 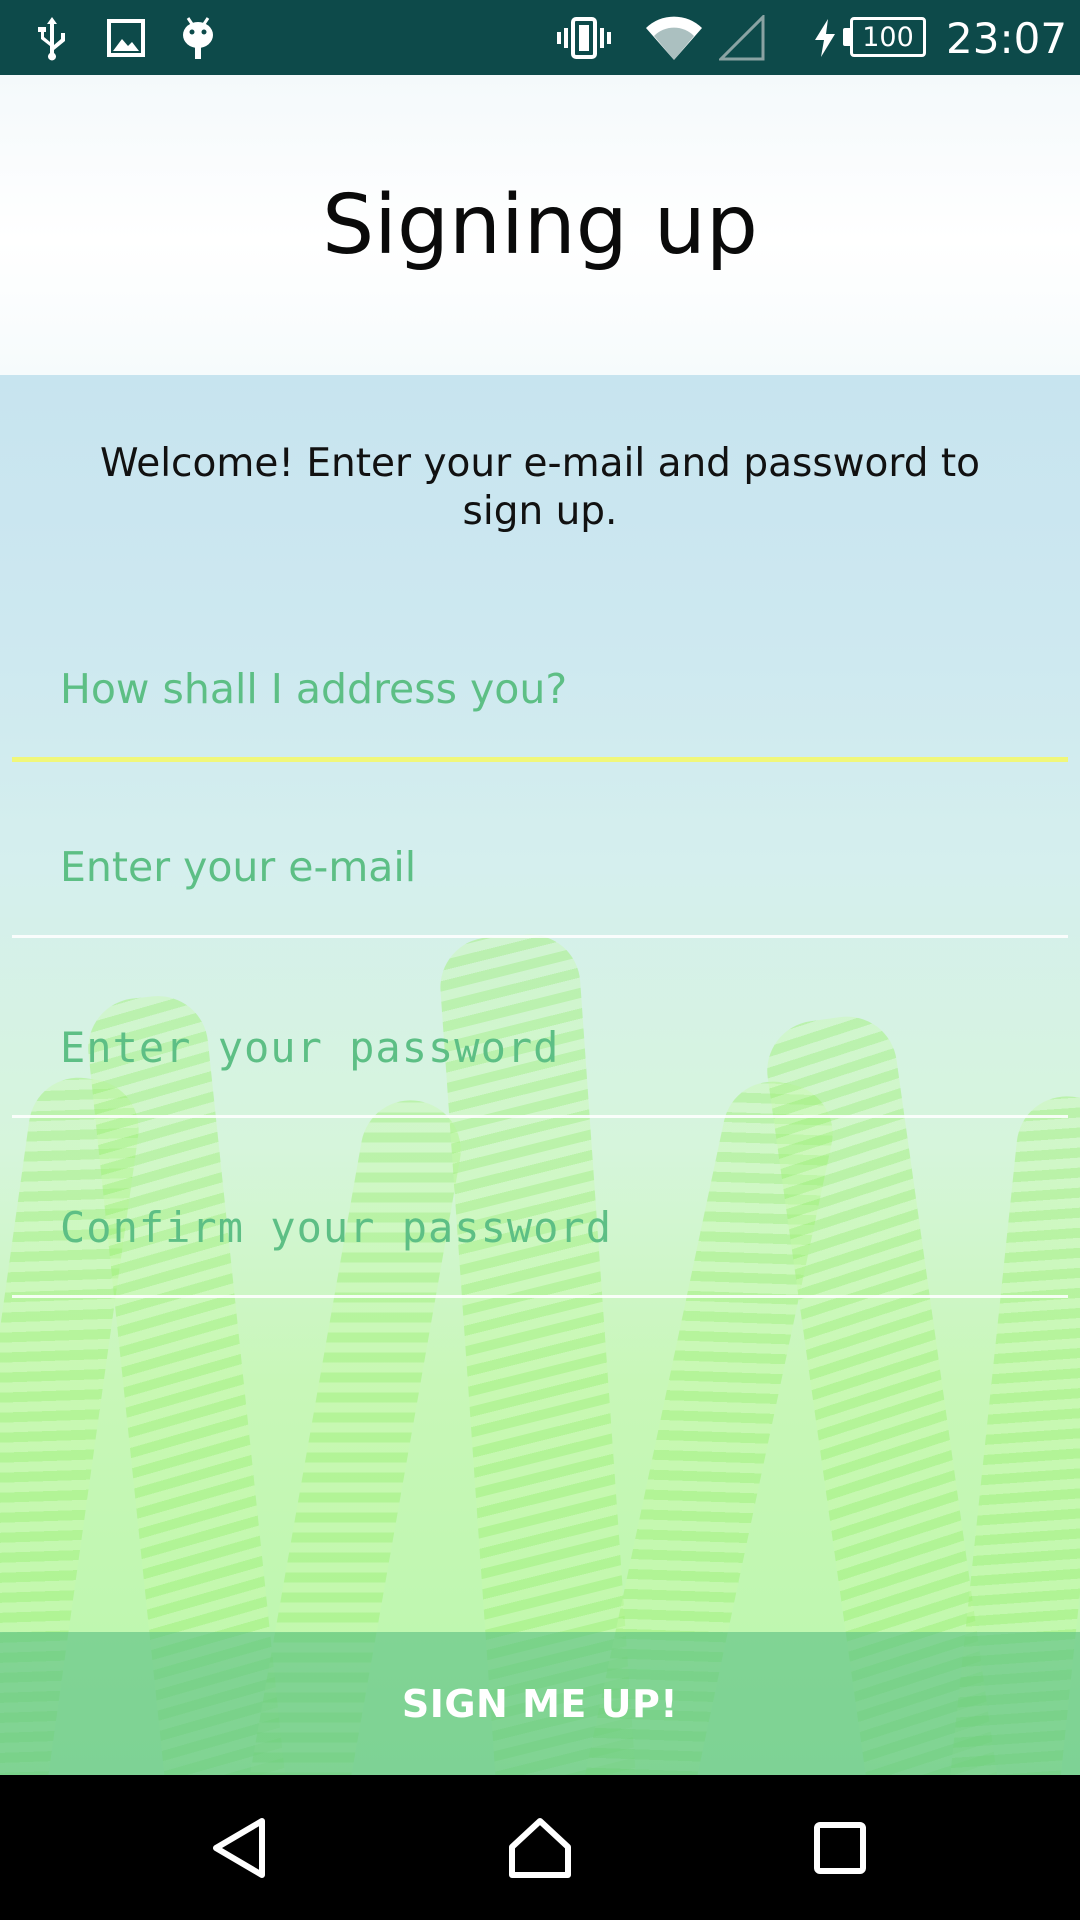 I want to click on page-title: Signing up, so click(x=540, y=225).